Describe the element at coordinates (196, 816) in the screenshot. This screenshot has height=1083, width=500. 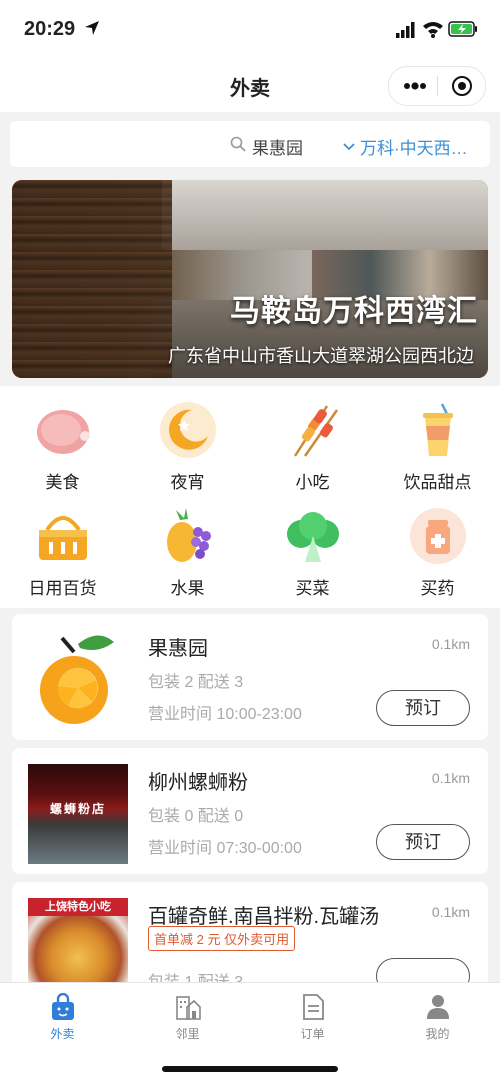
I see `store-fees: 包装 0 配送 0` at that location.